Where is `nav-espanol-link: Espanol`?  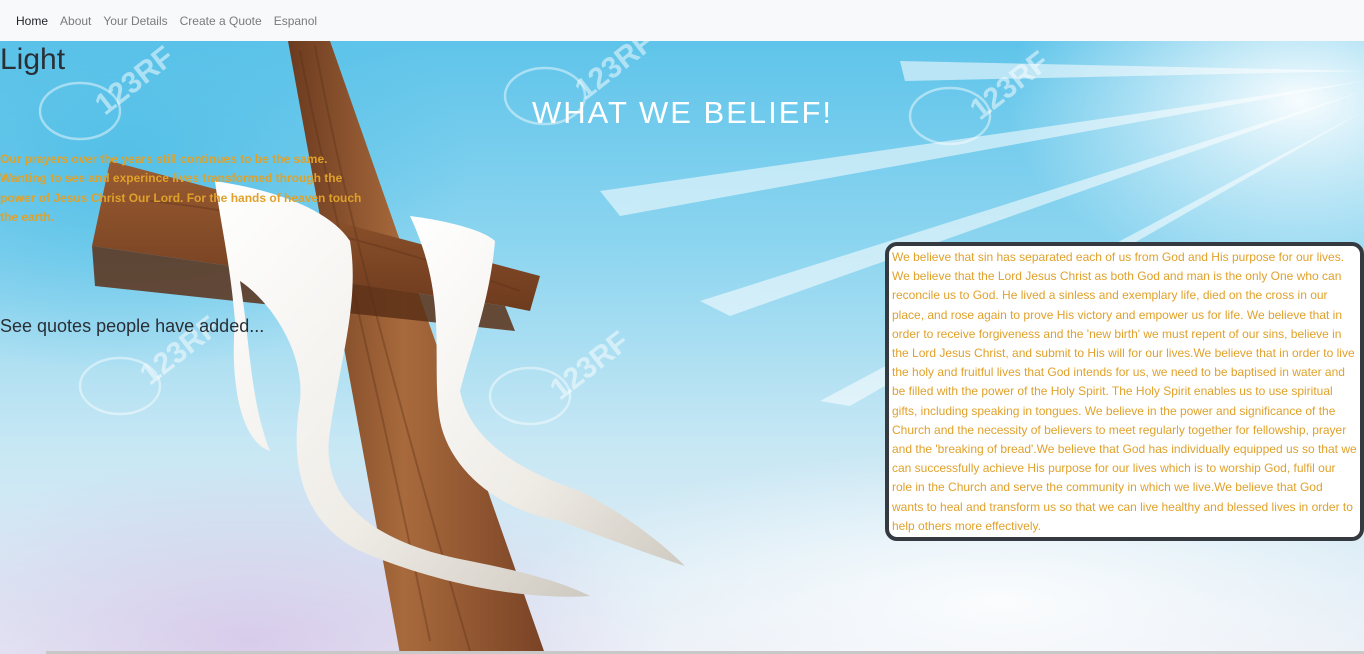 nav-espanol-link: Espanol is located at coordinates (295, 21).